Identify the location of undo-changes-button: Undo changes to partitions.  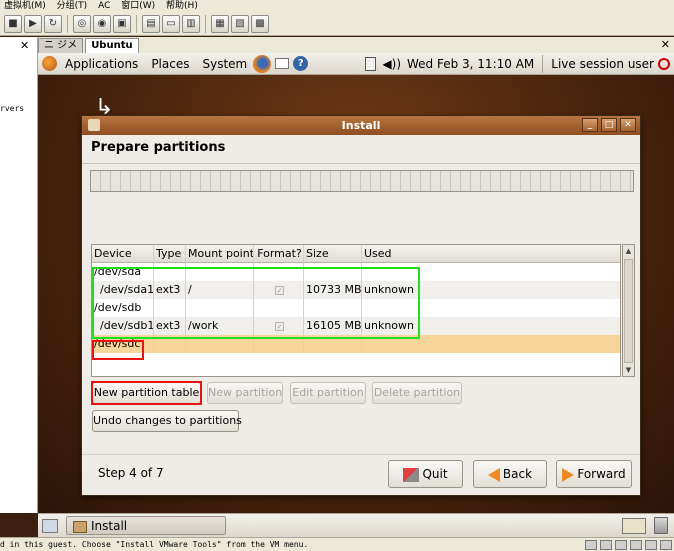
(167, 421).